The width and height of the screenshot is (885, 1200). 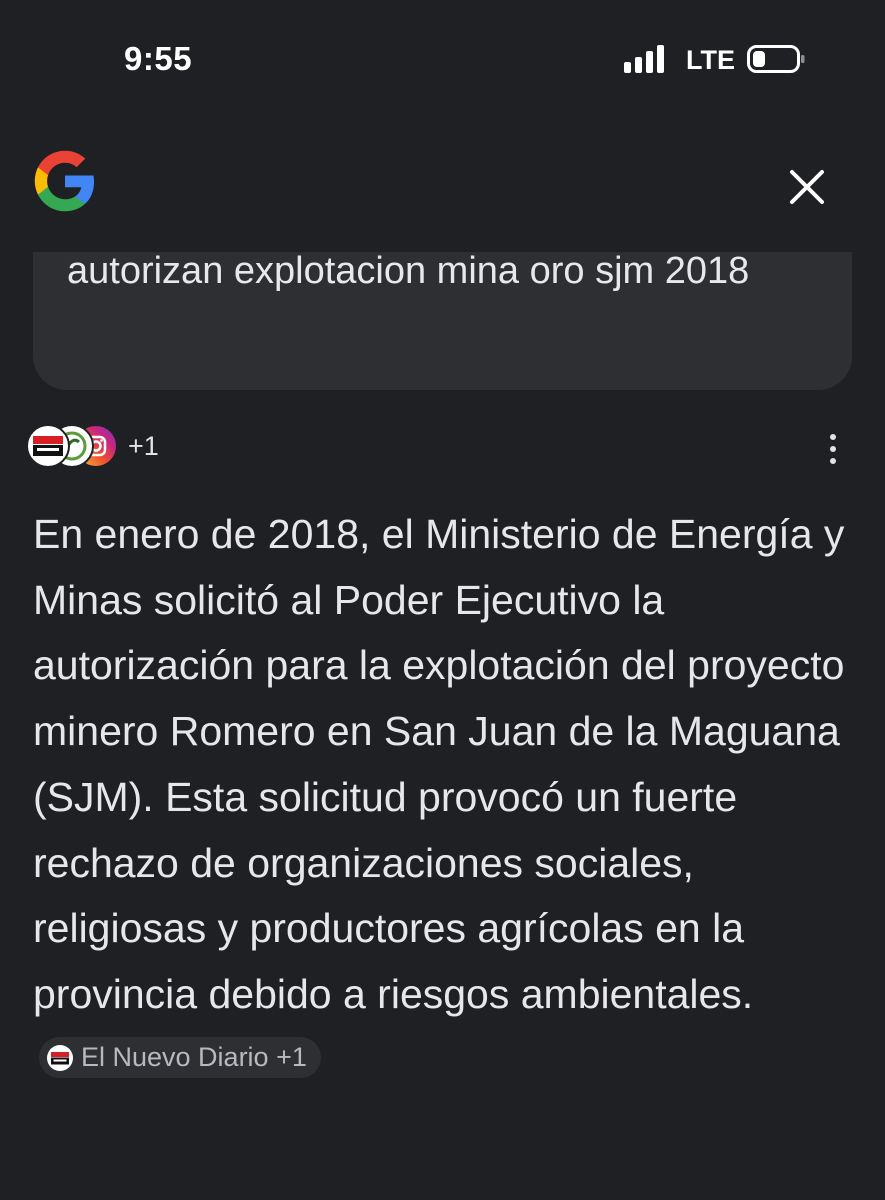 I want to click on status-bar: 9:55 LTE, so click(x=442, y=60).